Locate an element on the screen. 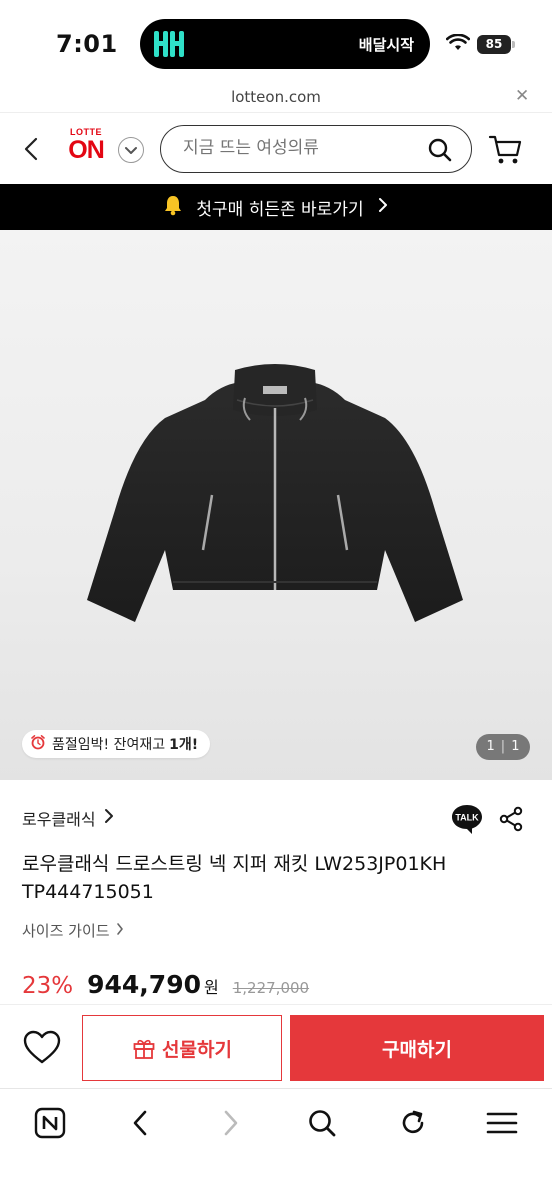 The image size is (552, 1200). buy-label: 구매하기 is located at coordinates (417, 1050).